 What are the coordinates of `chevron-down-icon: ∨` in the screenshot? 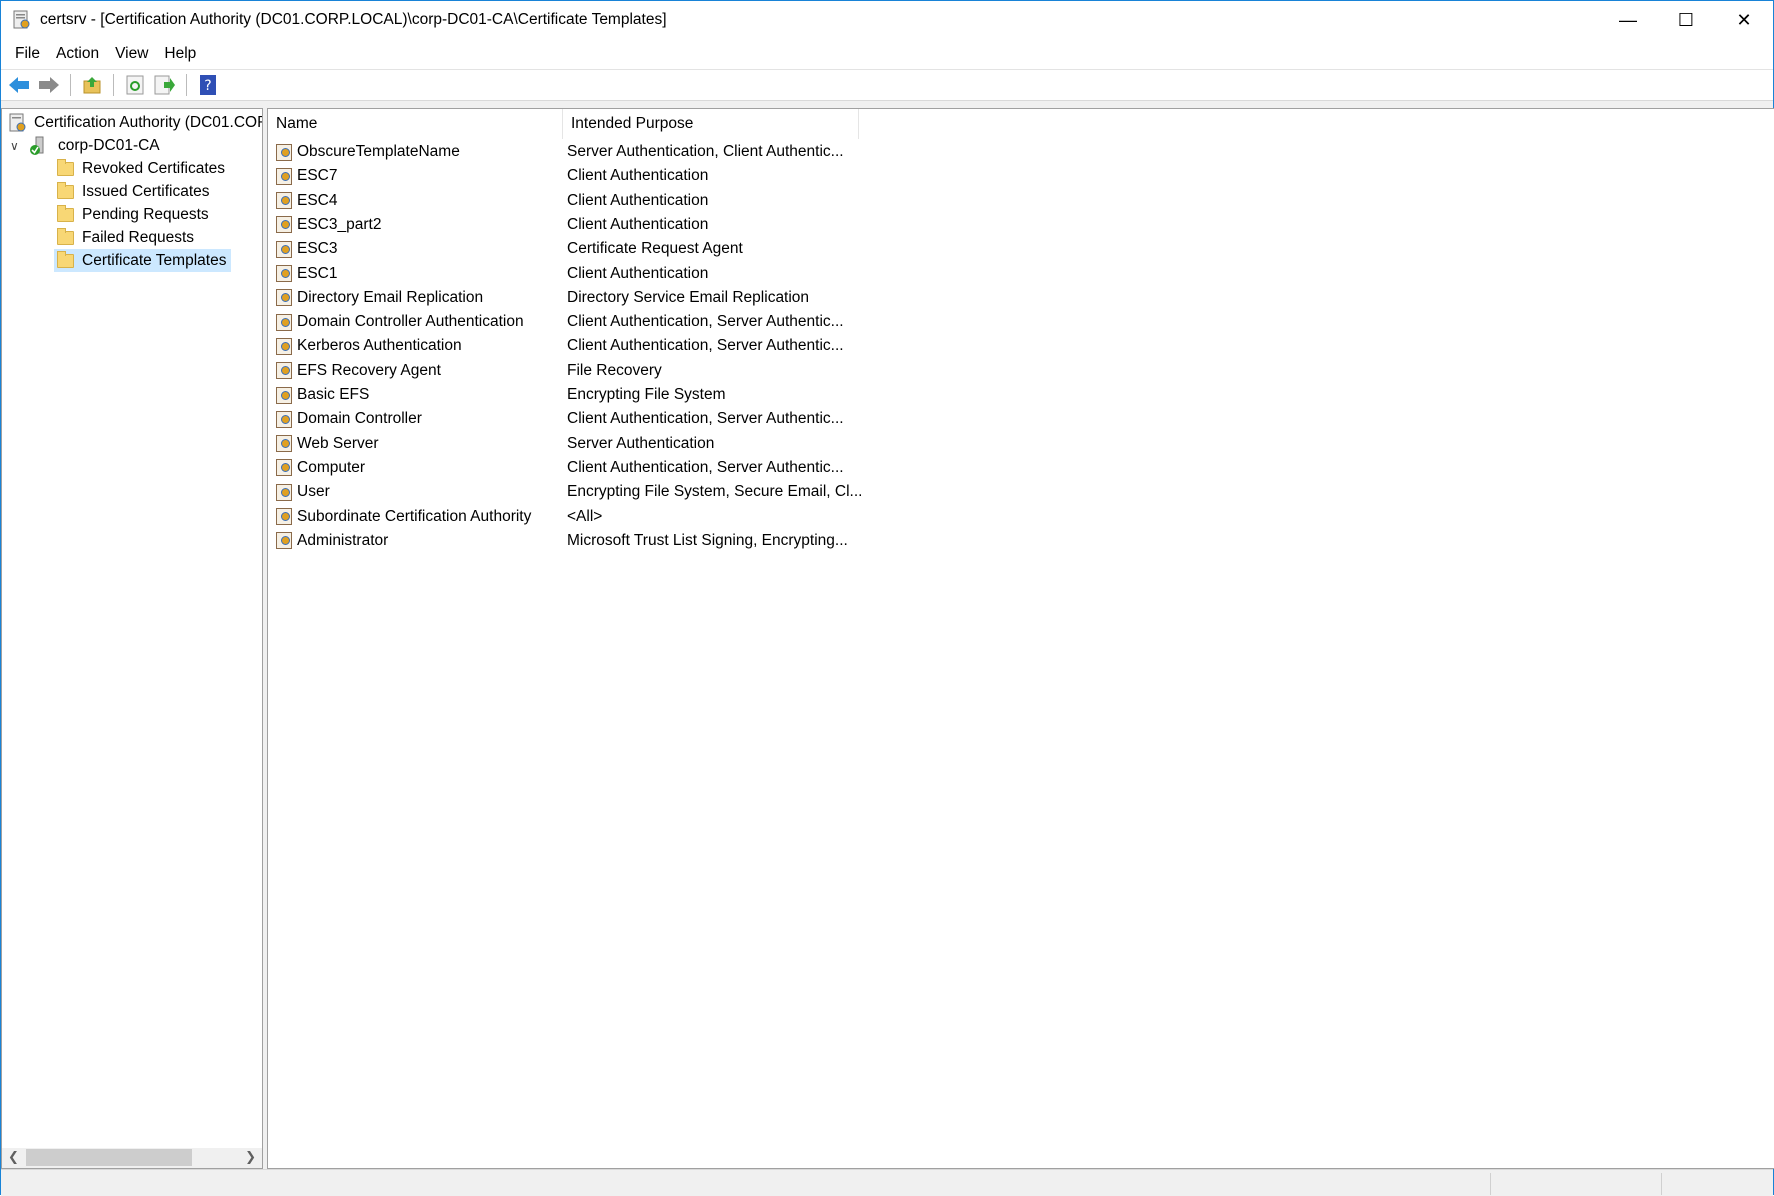 It's located at (19, 146).